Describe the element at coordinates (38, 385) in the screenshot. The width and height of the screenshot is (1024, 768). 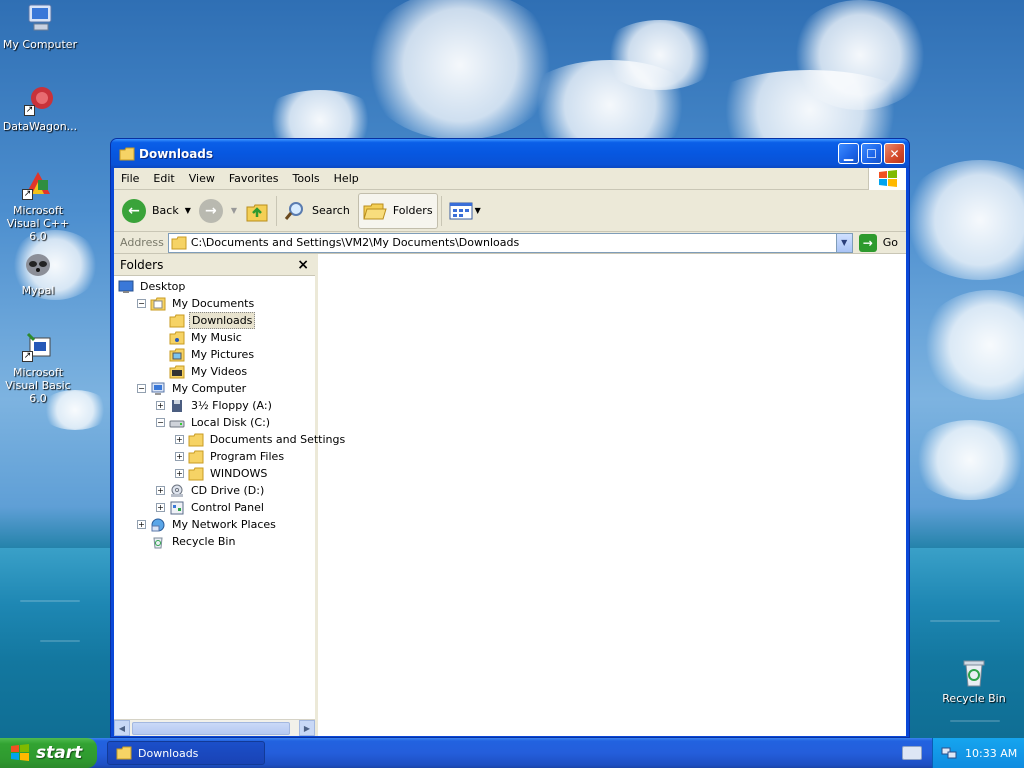
I see `desktop-icon-label: Microsoft Visual Basic 6.0` at that location.